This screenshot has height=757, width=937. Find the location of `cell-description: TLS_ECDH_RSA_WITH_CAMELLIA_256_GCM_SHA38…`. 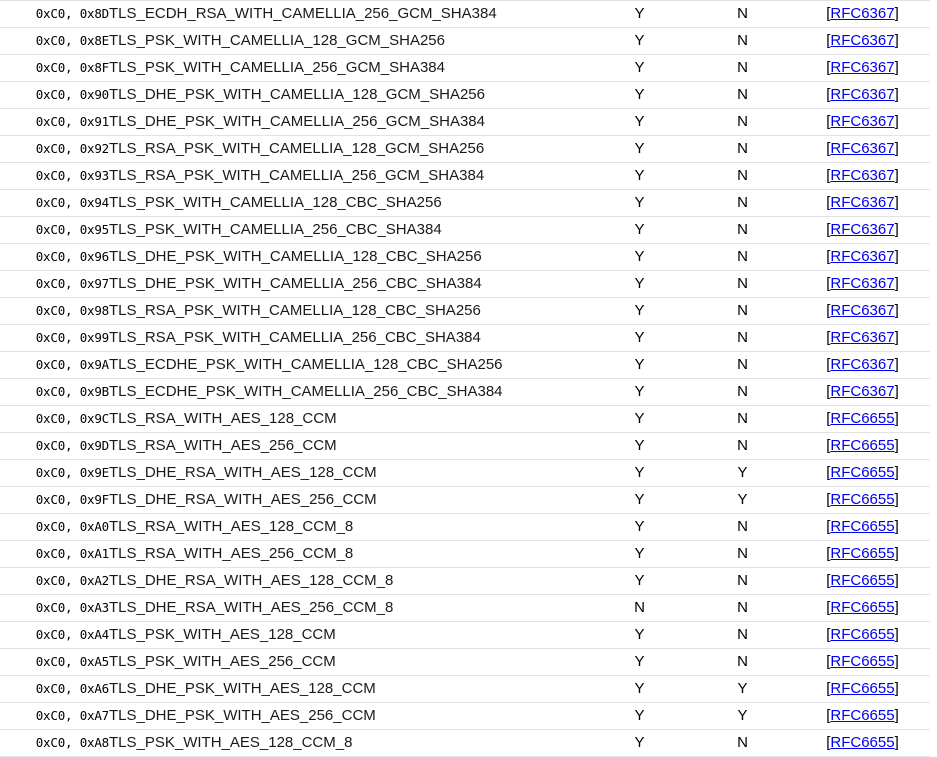

cell-description: TLS_ECDH_RSA_WITH_CAMELLIA_256_GCM_SHA38… is located at coordinates (349, 14).